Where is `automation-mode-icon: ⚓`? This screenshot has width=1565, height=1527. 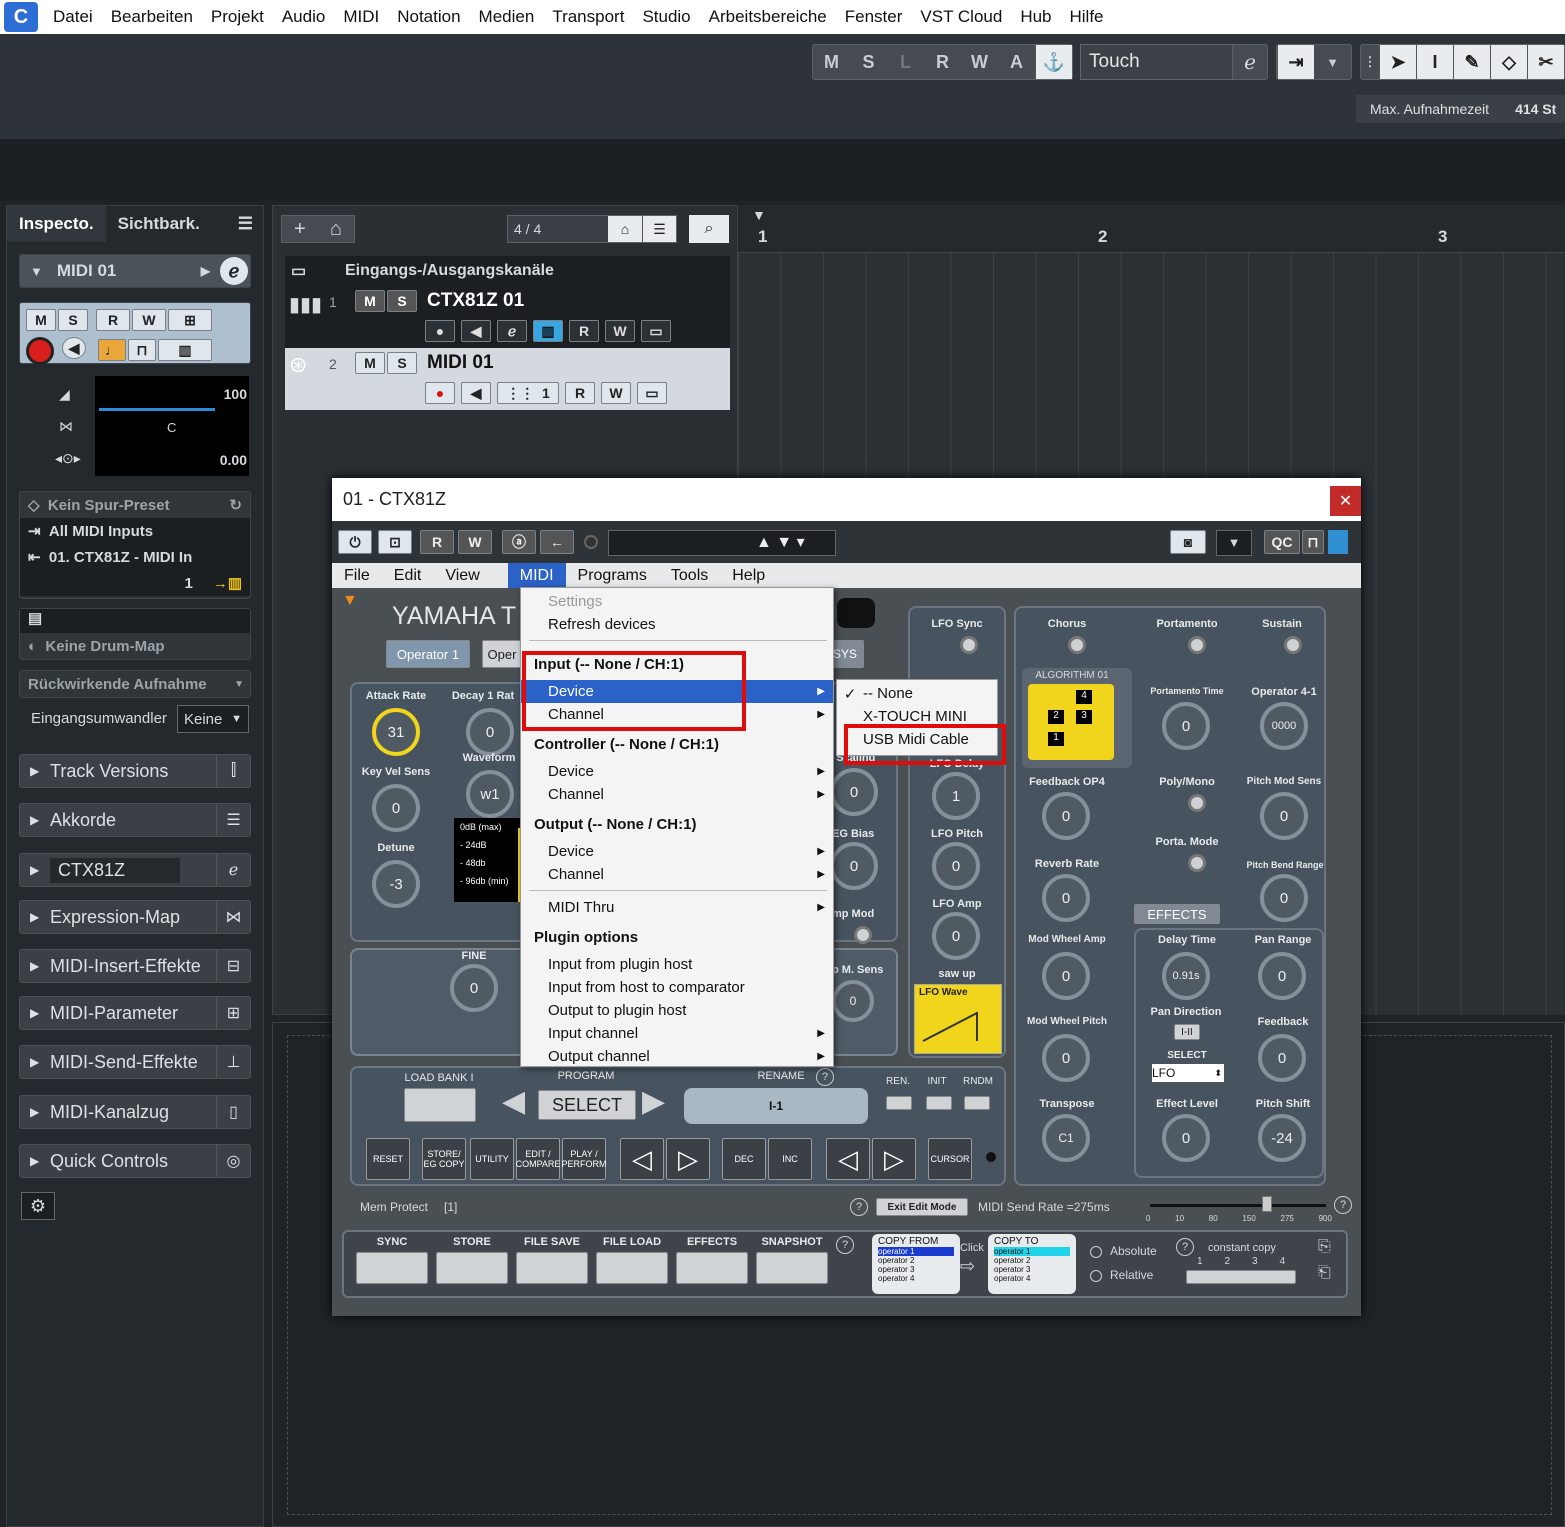
automation-mode-icon: ⚓ is located at coordinates (1053, 62).